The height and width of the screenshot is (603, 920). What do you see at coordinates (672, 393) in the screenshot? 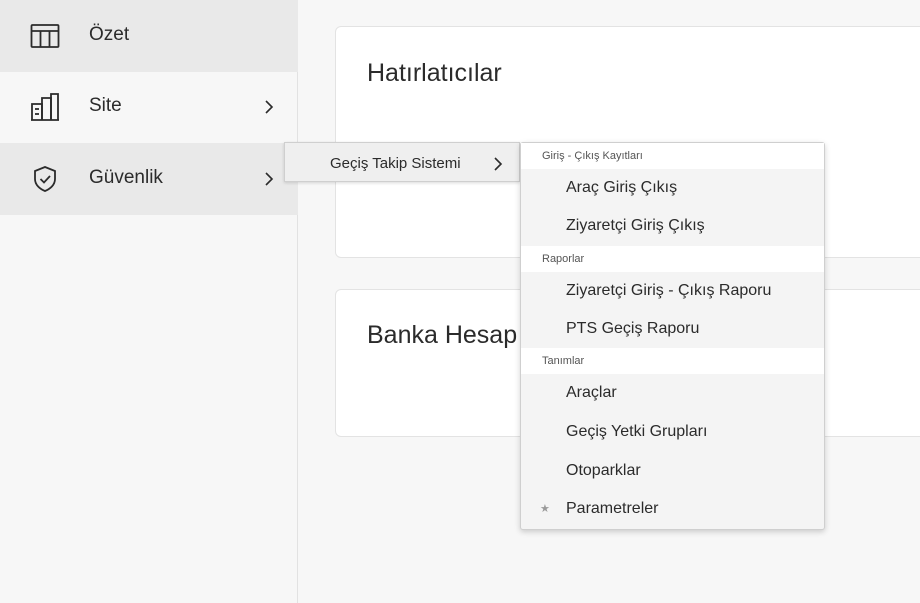
I see `menu-item-araclar: Araçlar` at bounding box center [672, 393].